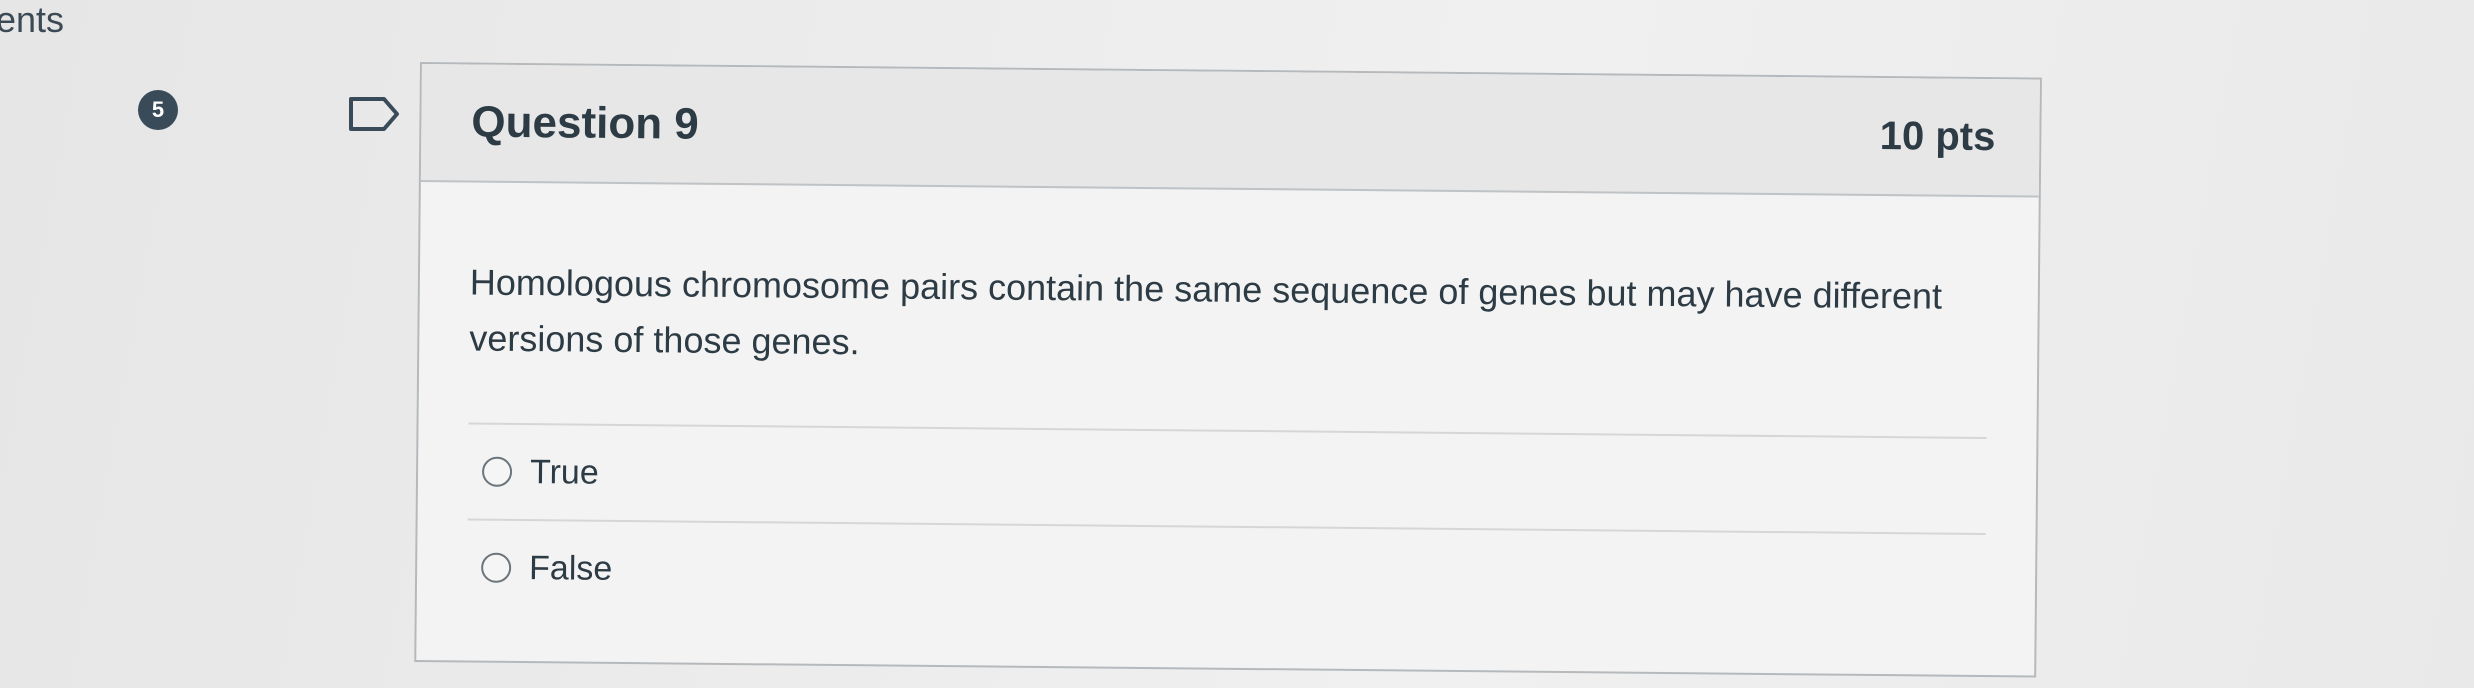  Describe the element at coordinates (1226, 574) in the screenshot. I see `answer-option-false: False` at that location.